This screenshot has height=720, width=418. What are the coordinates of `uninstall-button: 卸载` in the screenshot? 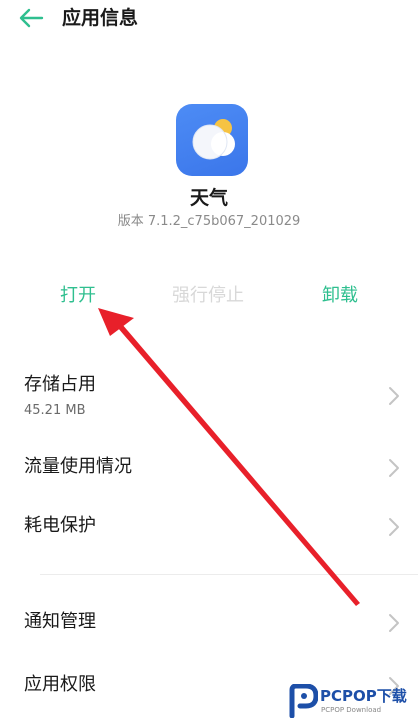 It's located at (340, 296).